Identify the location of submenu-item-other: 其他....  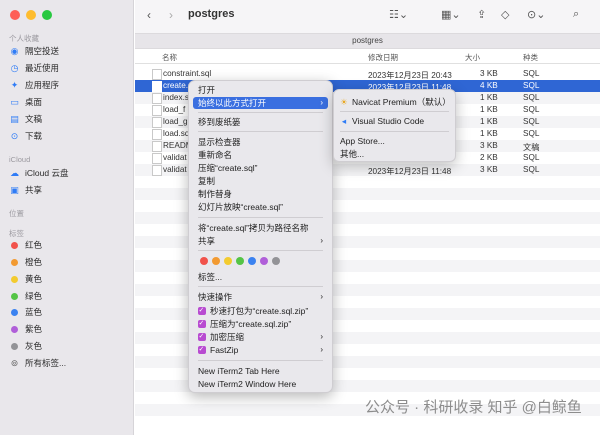
(352, 154).